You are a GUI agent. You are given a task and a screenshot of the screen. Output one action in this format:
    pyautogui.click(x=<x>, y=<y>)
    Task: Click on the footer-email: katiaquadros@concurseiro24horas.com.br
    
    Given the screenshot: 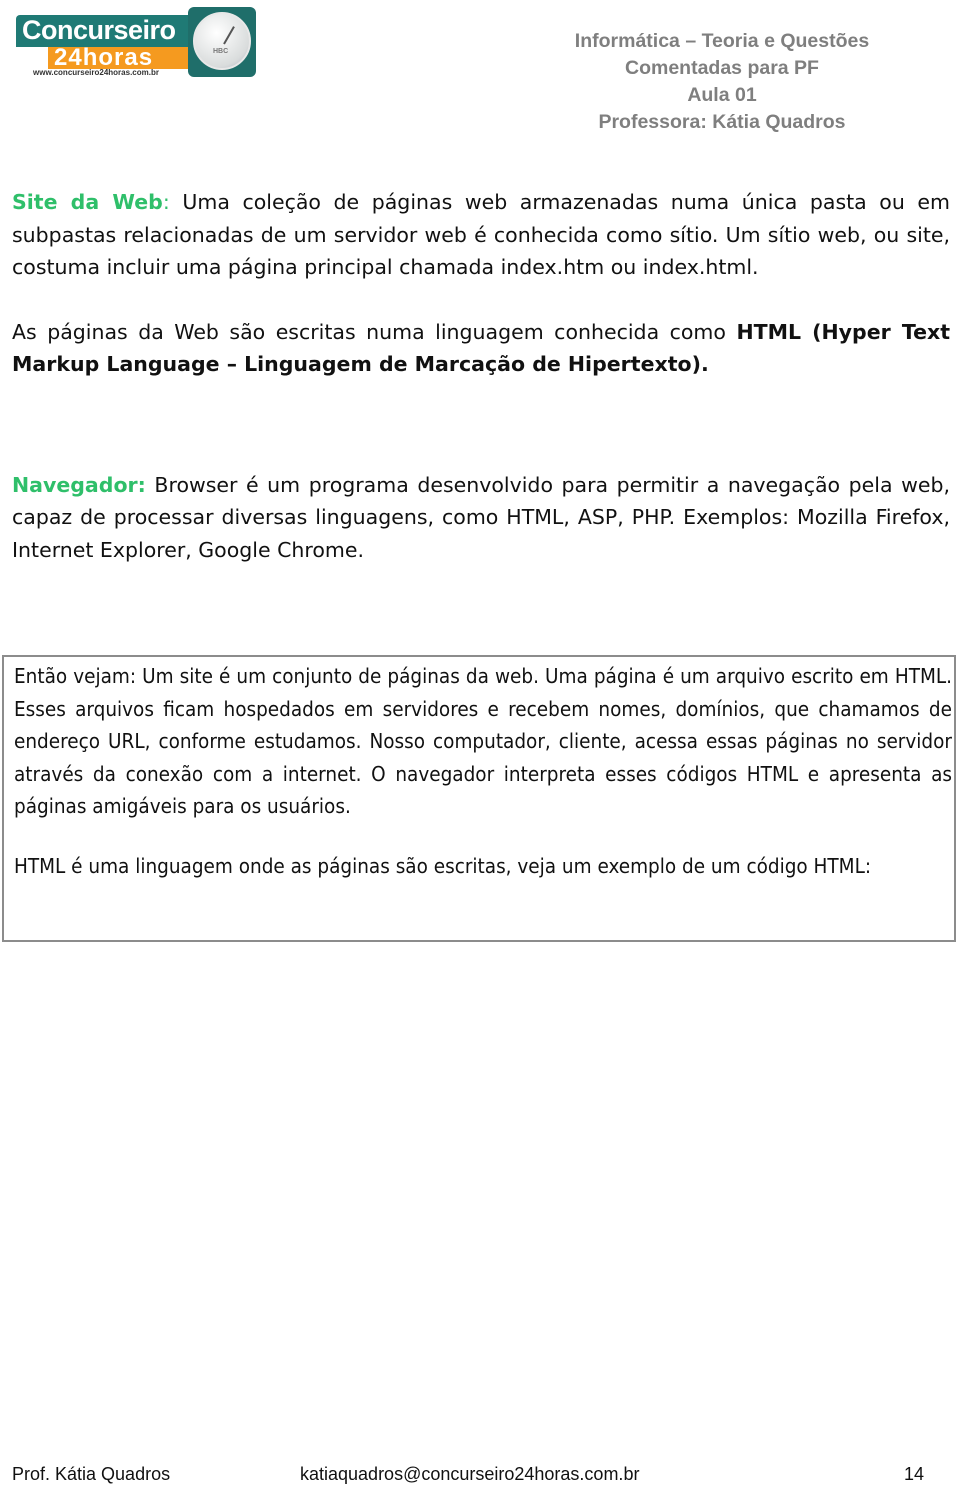 What is the action you would take?
    pyautogui.click(x=470, y=1474)
    